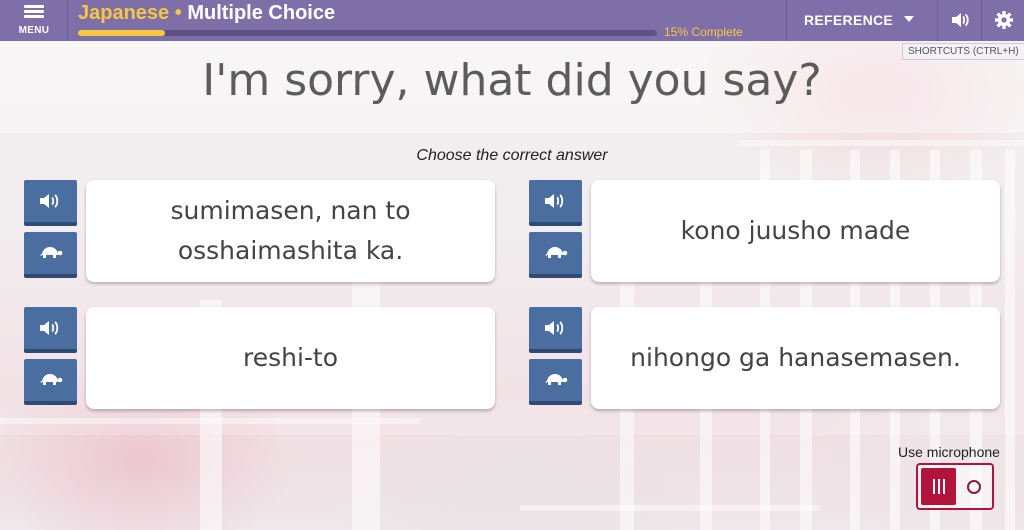 This screenshot has width=1024, height=530. What do you see at coordinates (290, 231) in the screenshot?
I see `answer-choice-1: sumimasen, nan to osshaimashita ka.` at bounding box center [290, 231].